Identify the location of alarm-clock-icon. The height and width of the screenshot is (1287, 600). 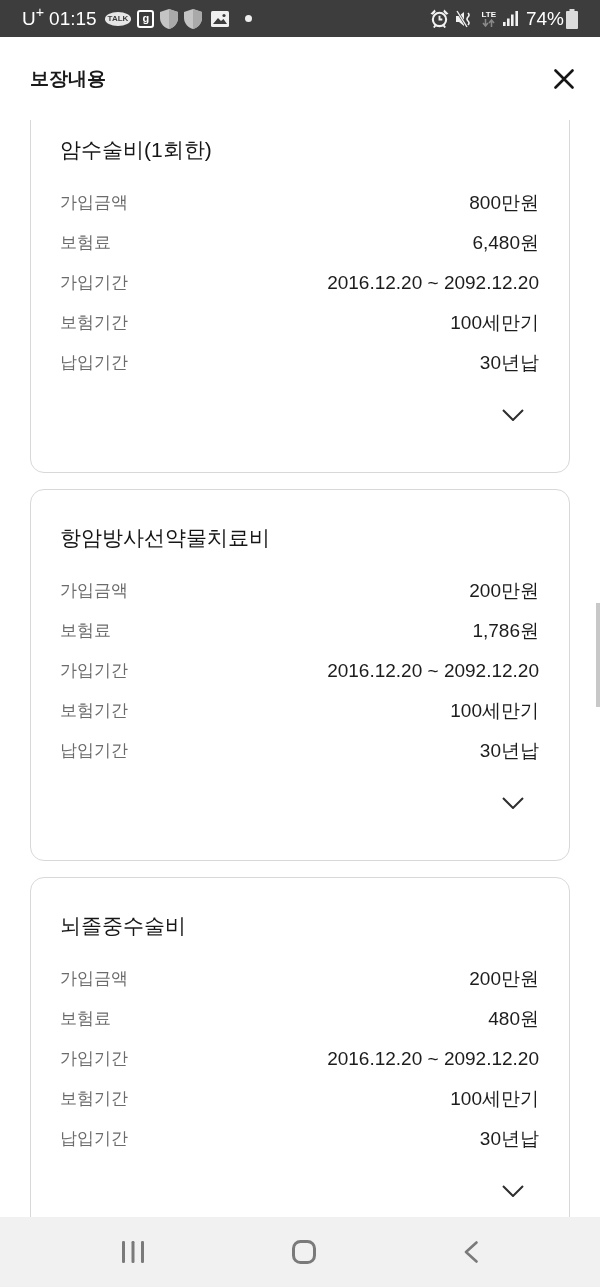
(440, 18).